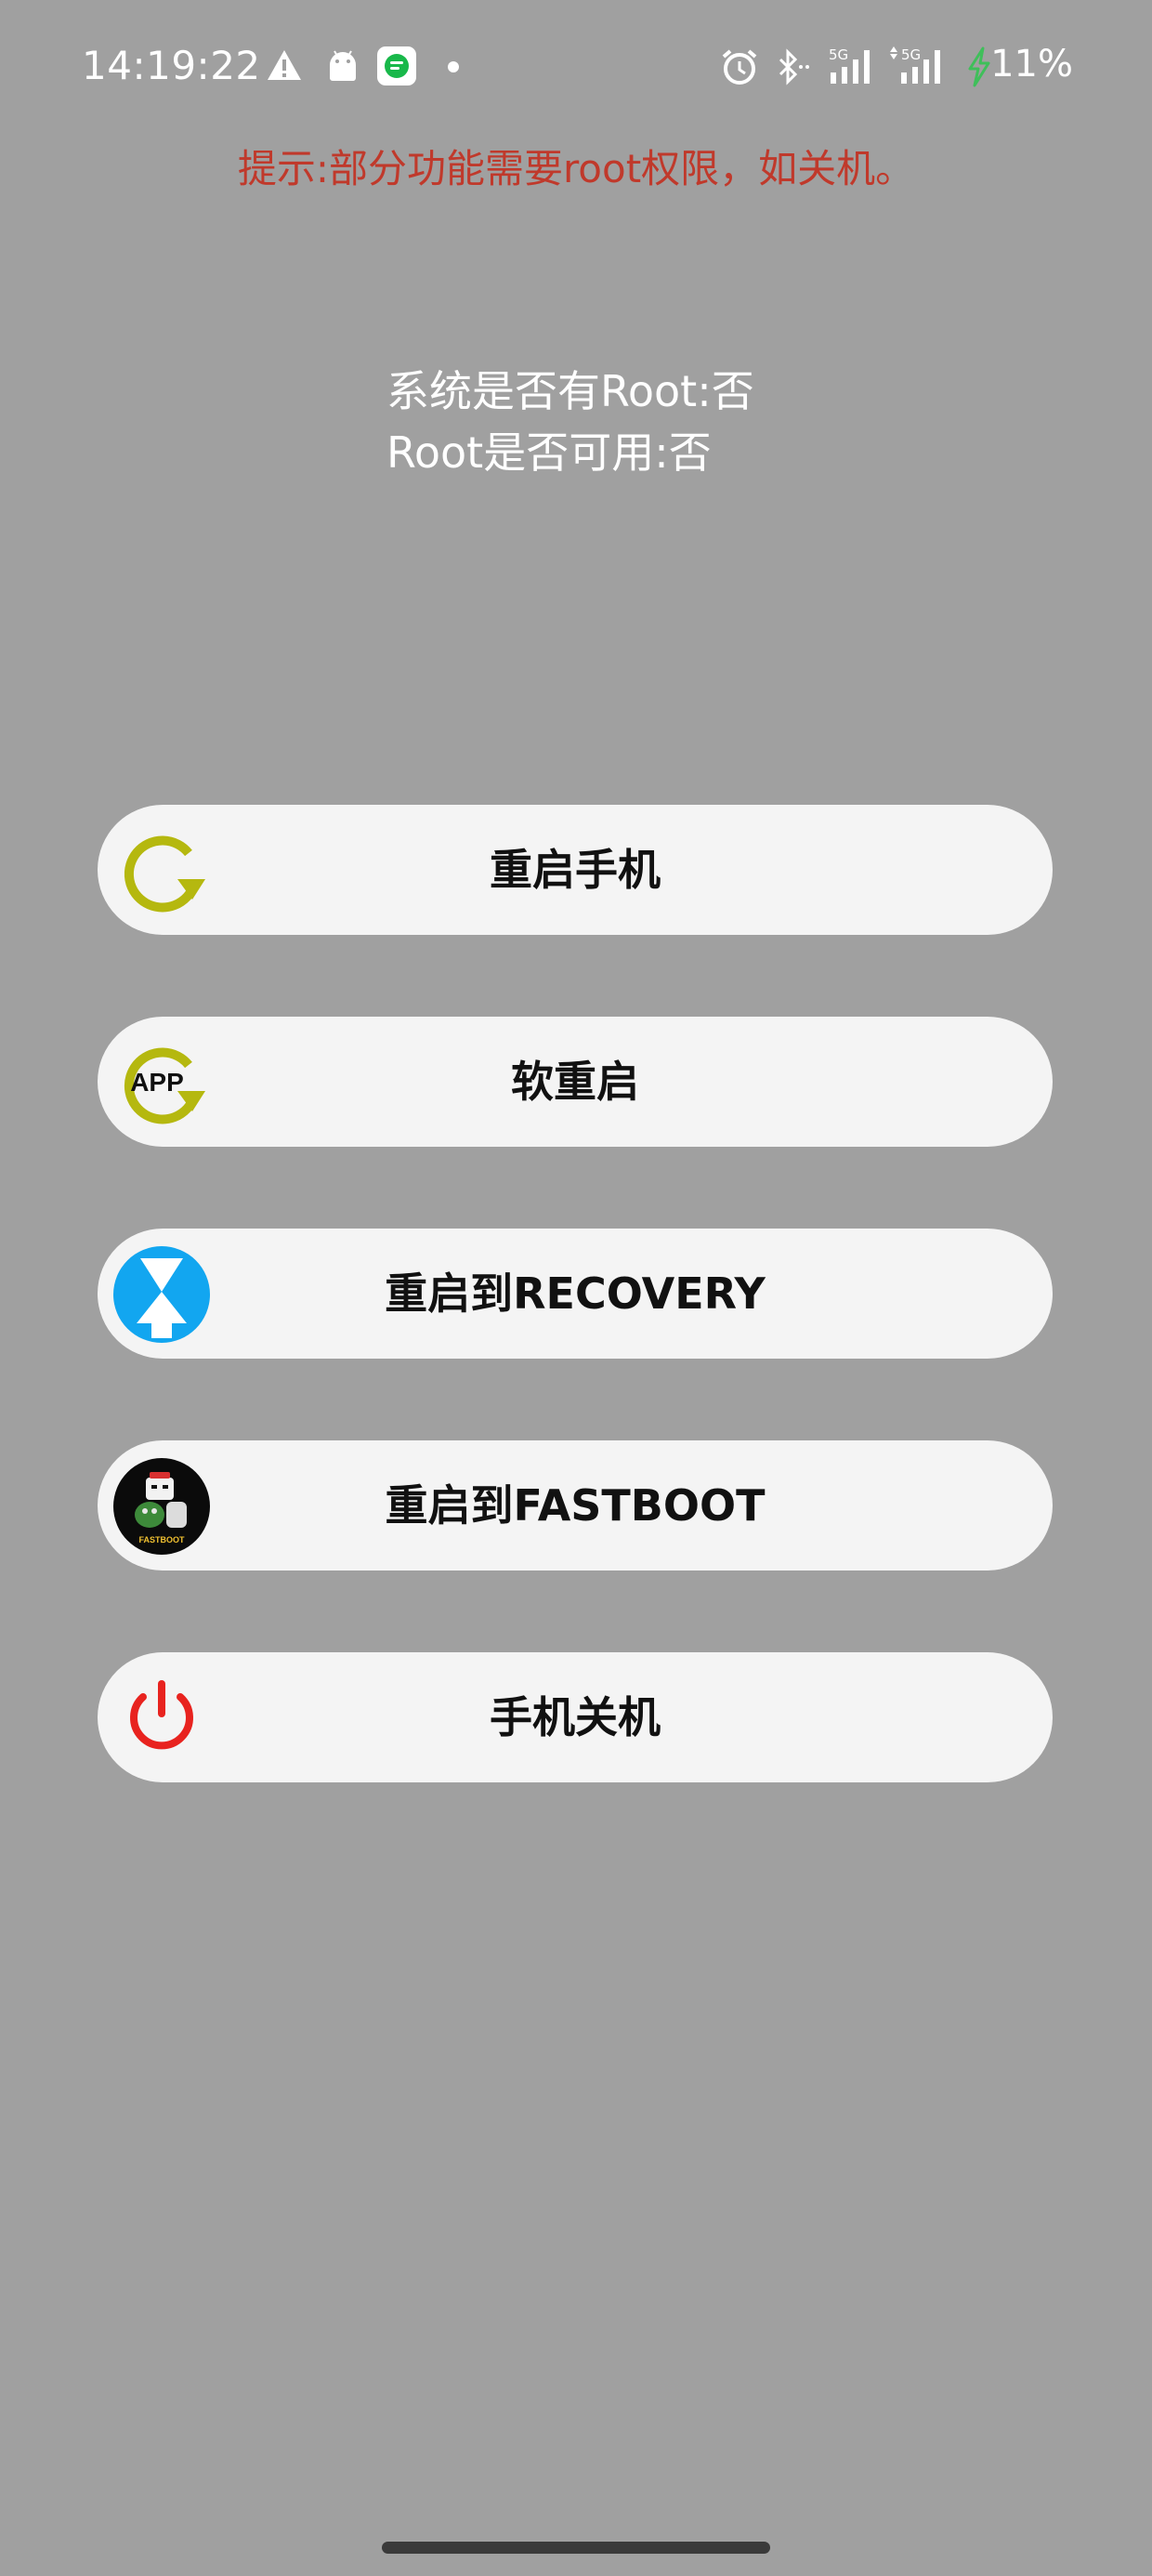 The image size is (1152, 2576). I want to click on charging-icon, so click(979, 66).